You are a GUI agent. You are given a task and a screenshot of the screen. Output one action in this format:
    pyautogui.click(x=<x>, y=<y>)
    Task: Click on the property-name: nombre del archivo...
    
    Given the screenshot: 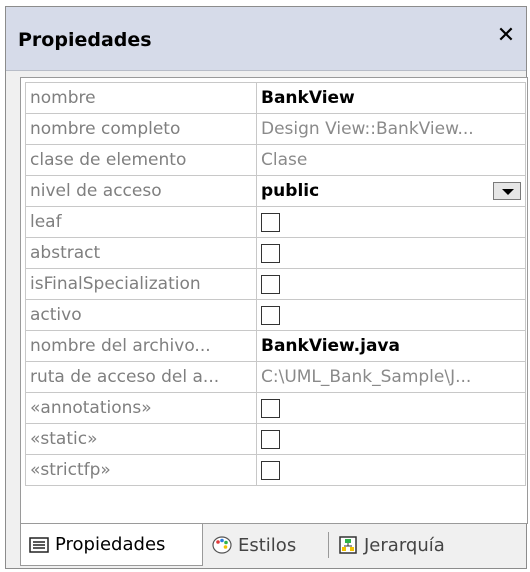 What is the action you would take?
    pyautogui.click(x=141, y=346)
    